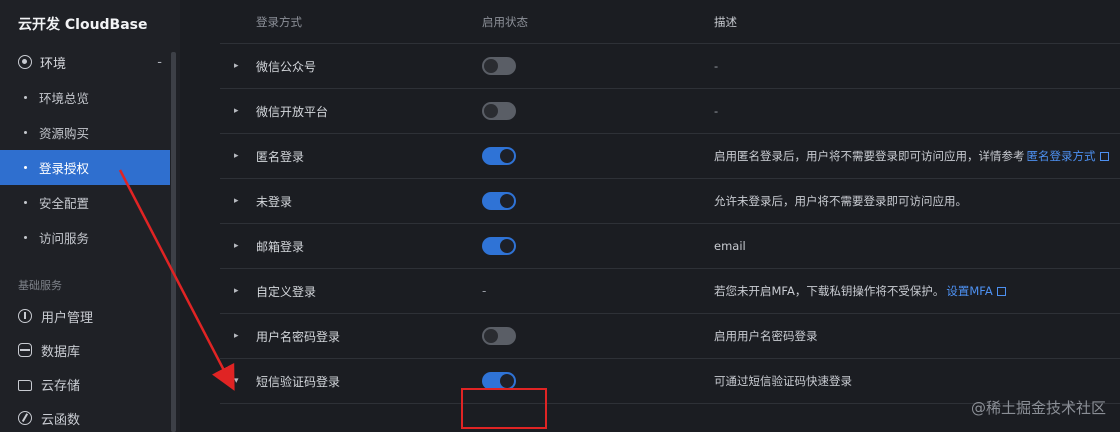 This screenshot has width=1120, height=432. I want to click on anonymous-login-doc-link: 匿名登录方式, so click(1061, 156).